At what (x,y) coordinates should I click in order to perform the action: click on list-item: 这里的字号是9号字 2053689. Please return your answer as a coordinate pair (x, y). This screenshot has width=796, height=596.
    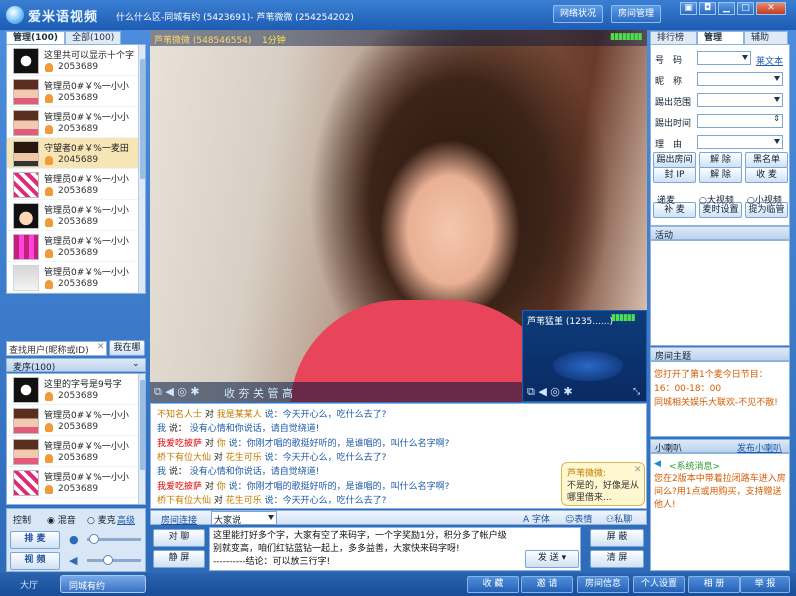
    Looking at the image, I should click on (76, 389).